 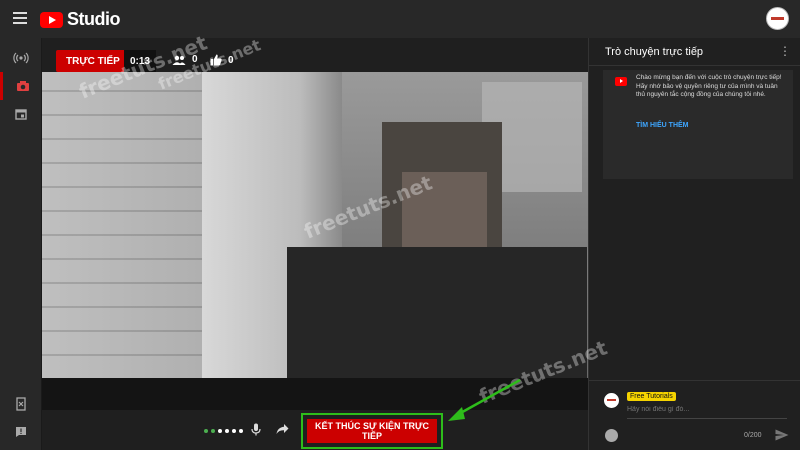 I want to click on top-bar: Studio, so click(x=400, y=19).